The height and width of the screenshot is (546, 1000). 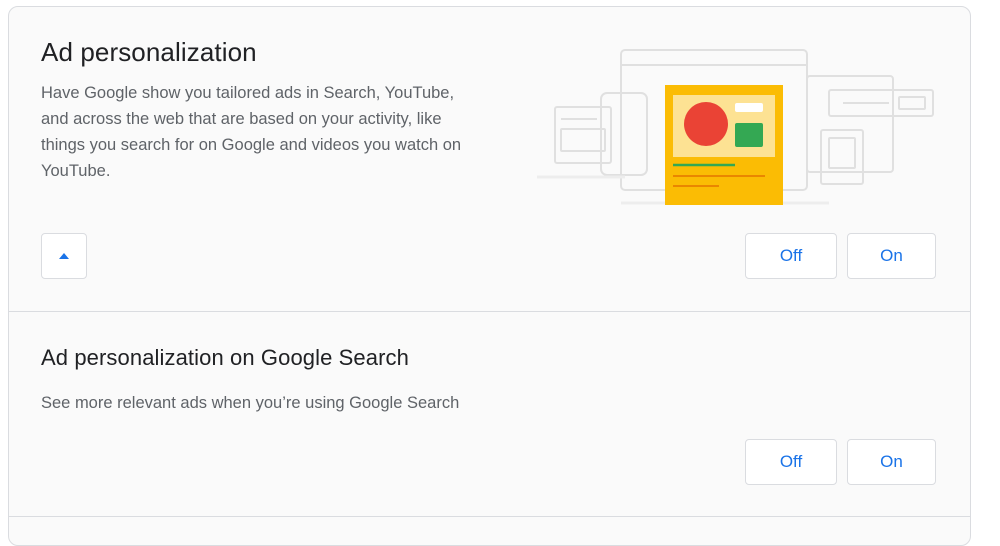 I want to click on red-circle-shape, so click(x=706, y=124).